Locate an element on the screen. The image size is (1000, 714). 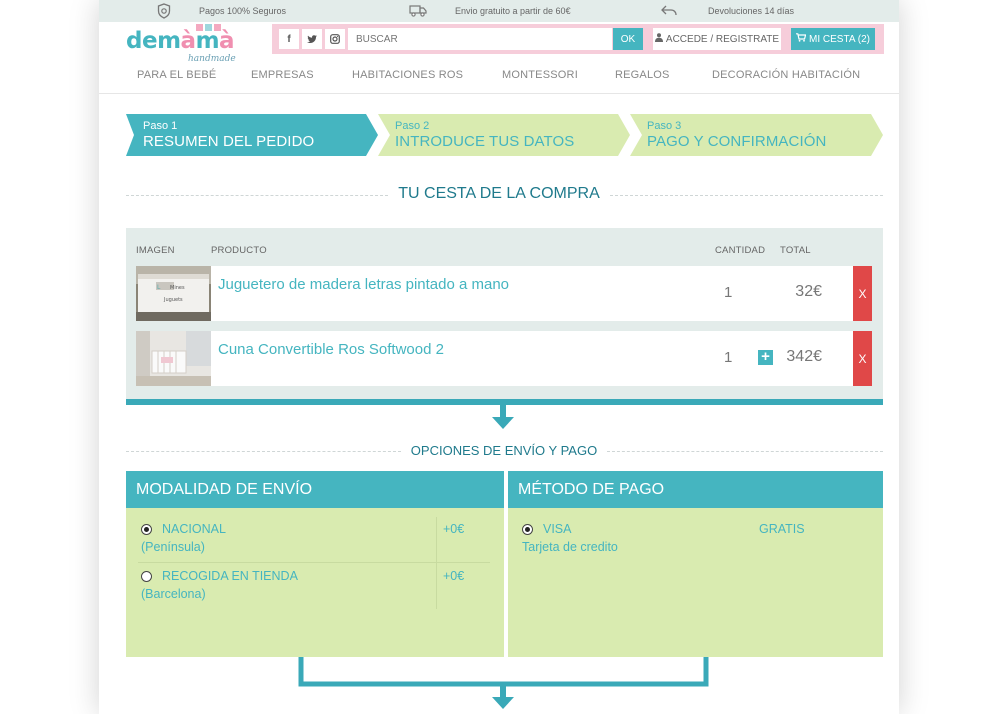
column-header-total: TOTAL is located at coordinates (795, 250).